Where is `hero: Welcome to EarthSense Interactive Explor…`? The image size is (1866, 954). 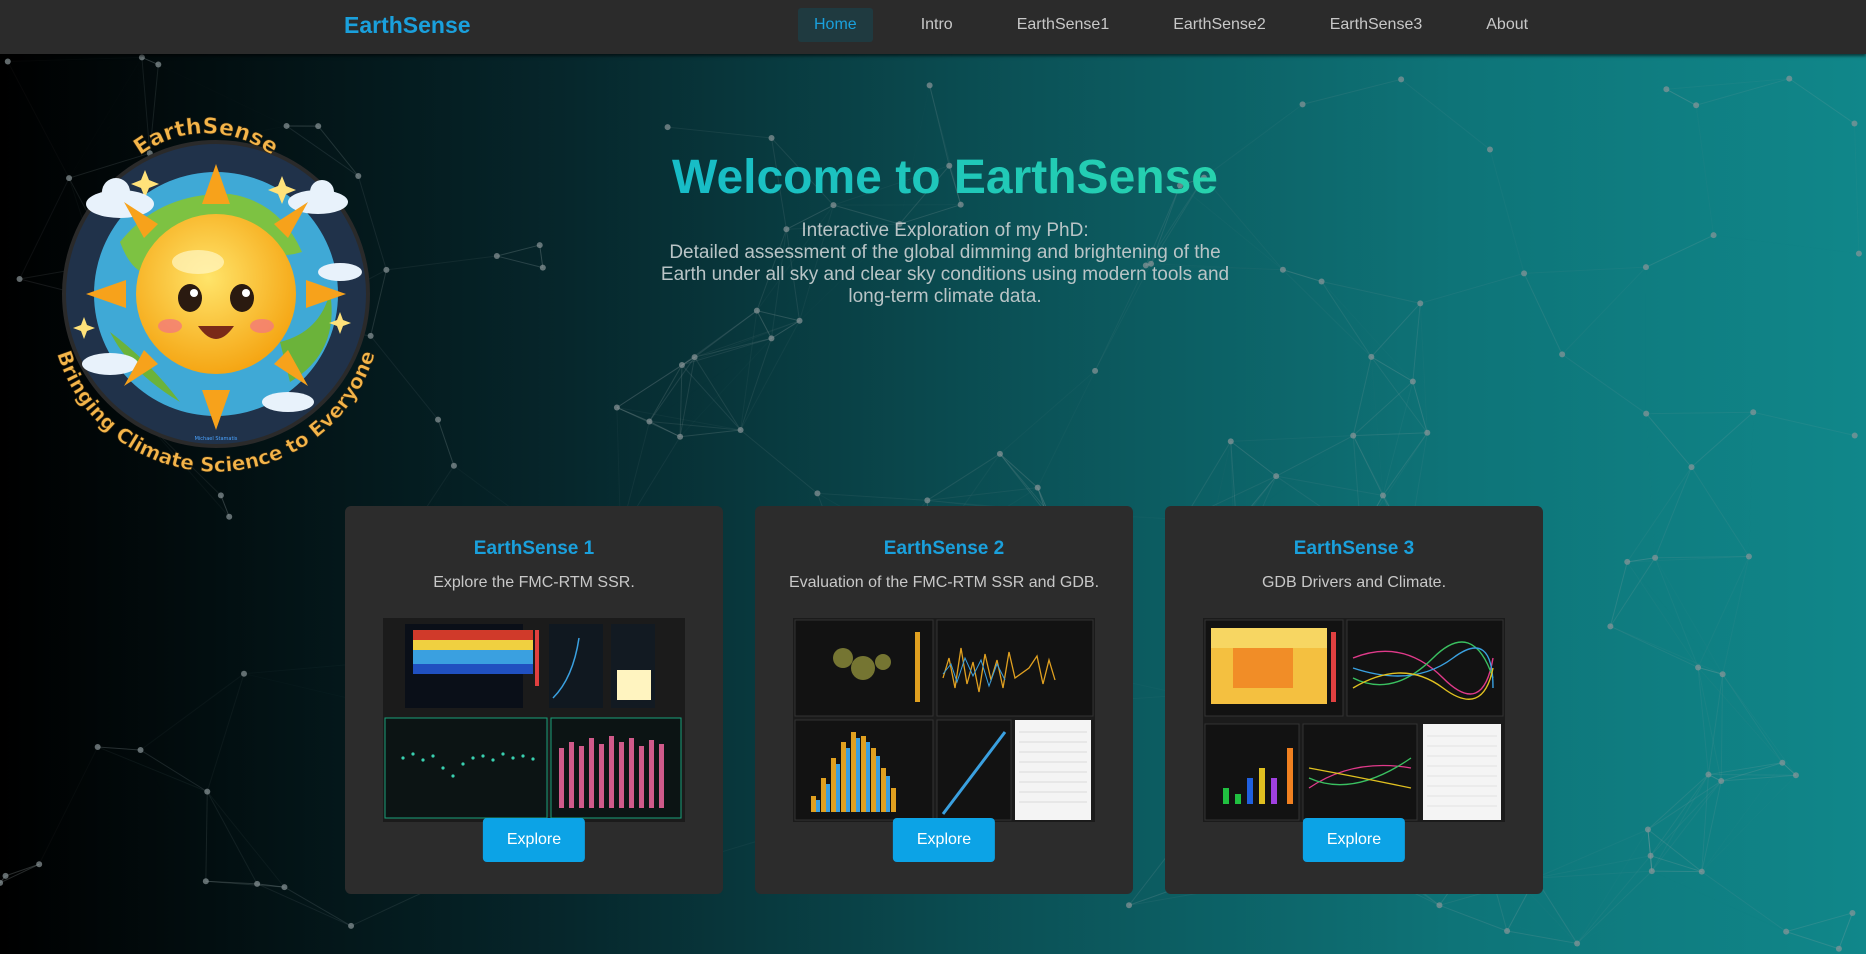
hero: Welcome to EarthSense Interactive Explor… is located at coordinates (945, 228).